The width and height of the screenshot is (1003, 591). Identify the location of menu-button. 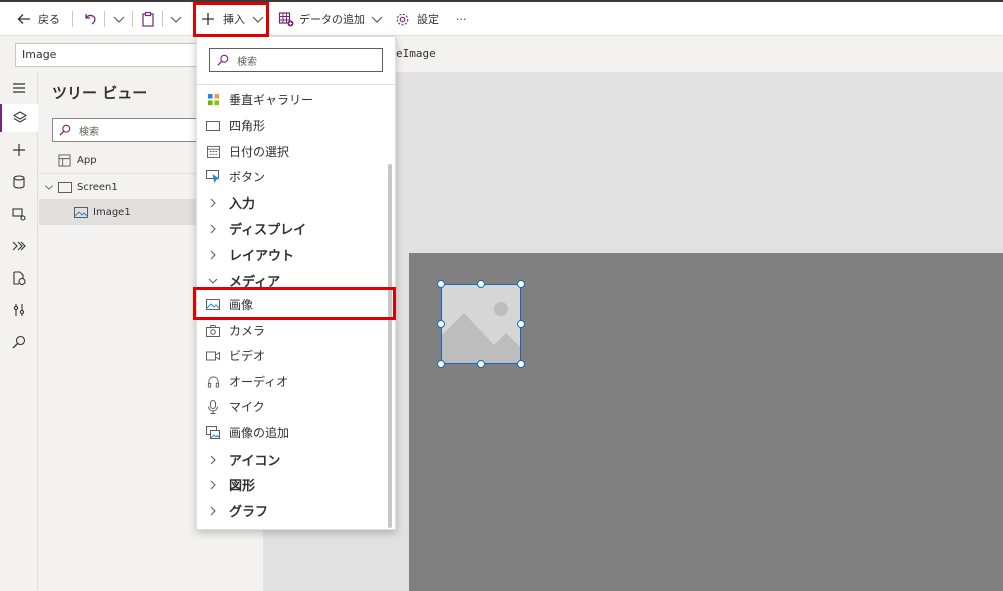
(19, 88).